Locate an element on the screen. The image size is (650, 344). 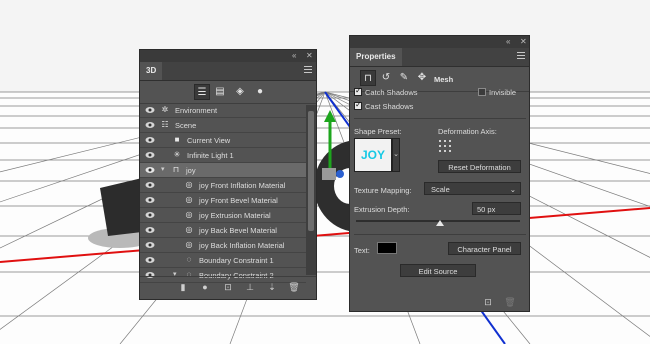
tree-row-label: joy is located at coordinates (191, 170).